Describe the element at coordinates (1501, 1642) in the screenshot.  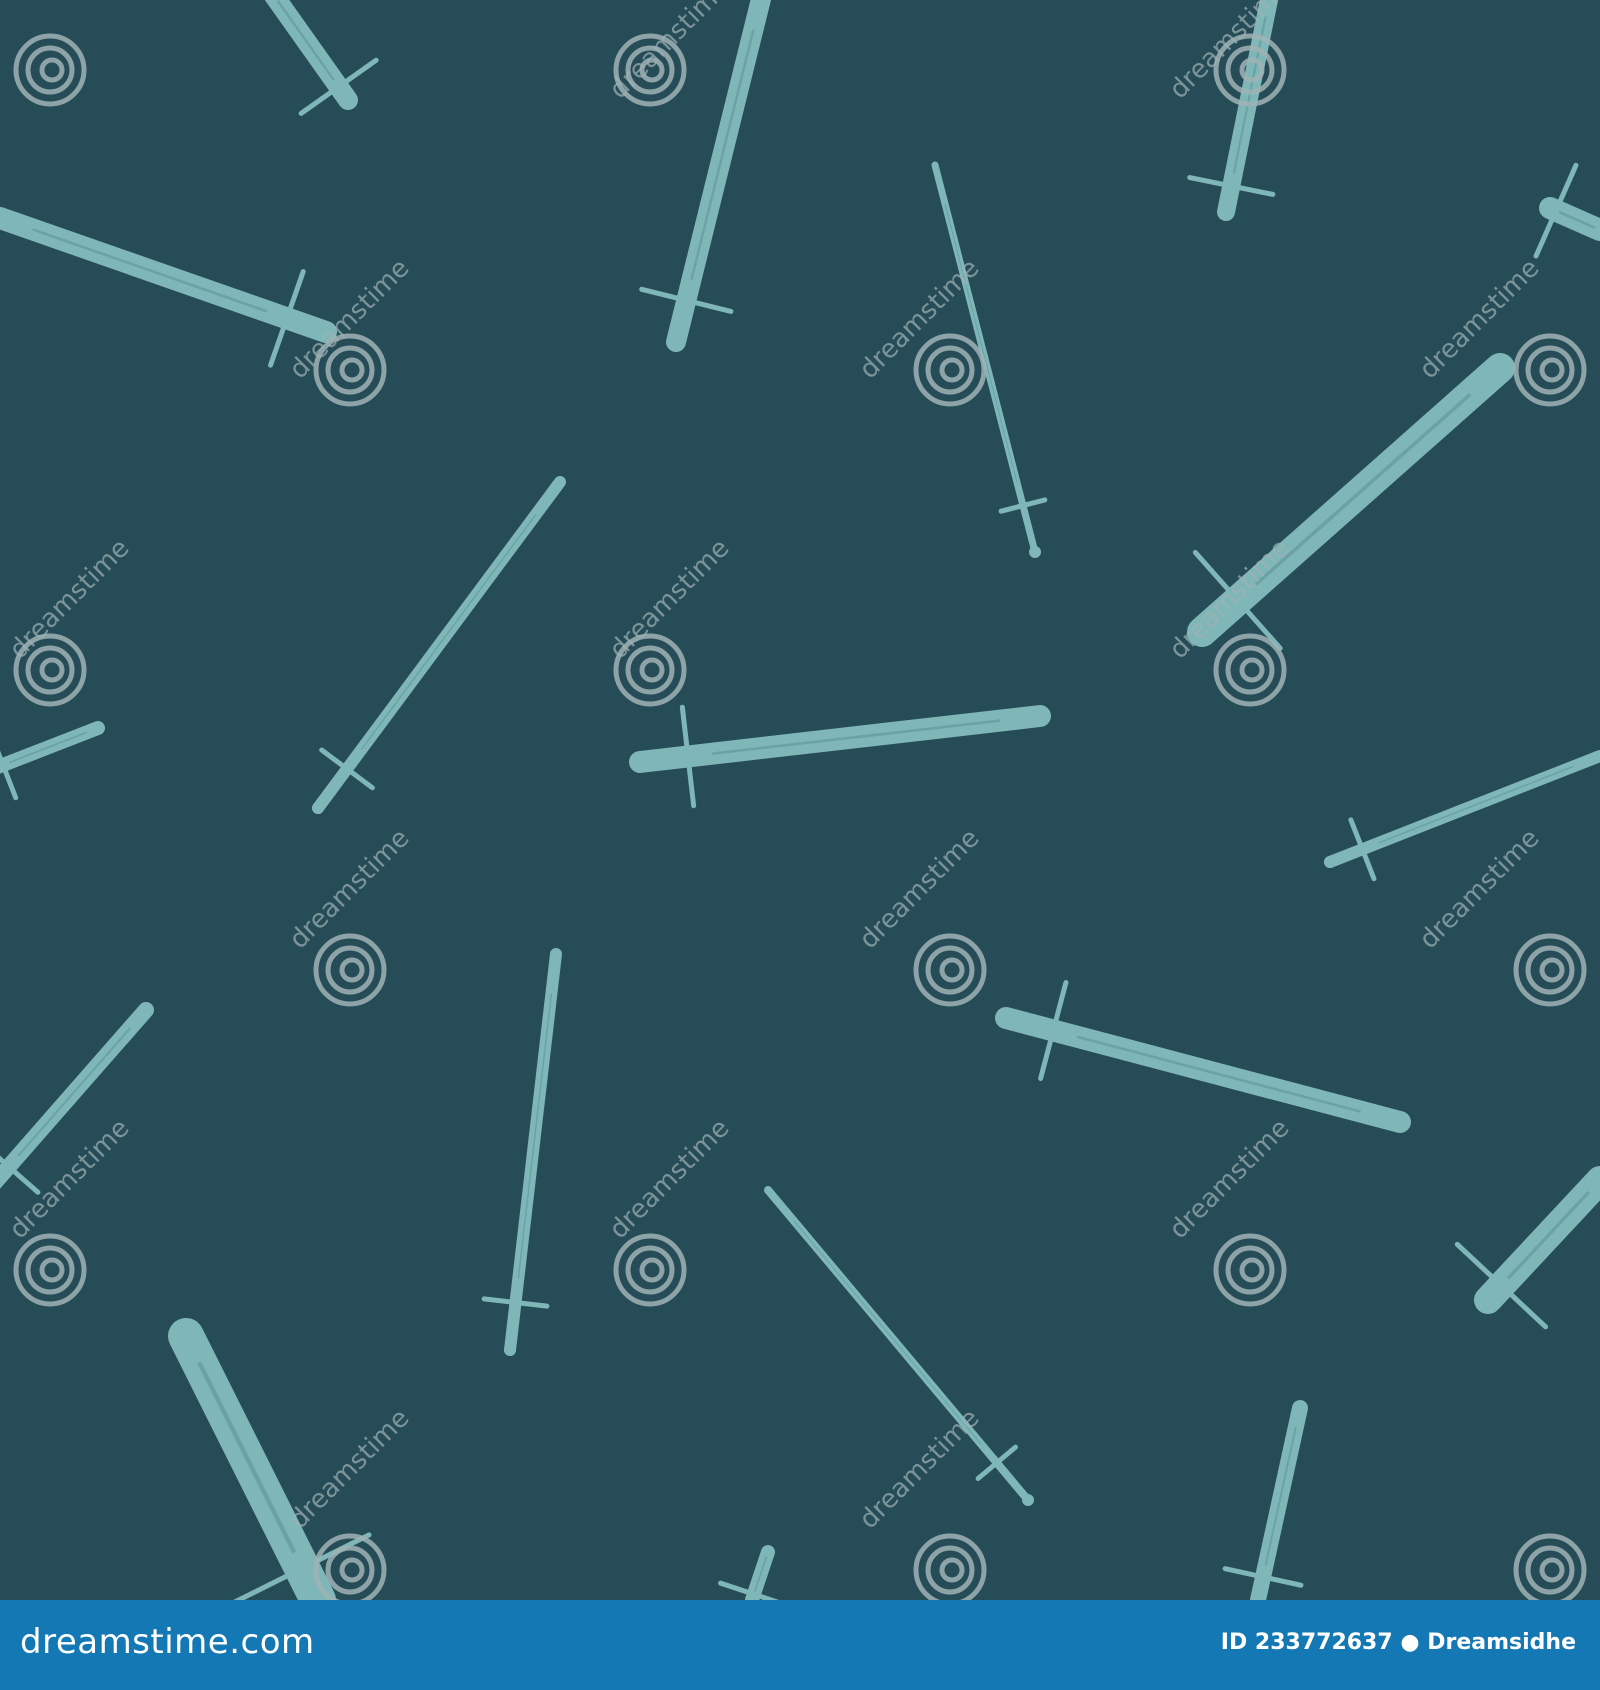
I see `image-author: Dreamsidhe` at that location.